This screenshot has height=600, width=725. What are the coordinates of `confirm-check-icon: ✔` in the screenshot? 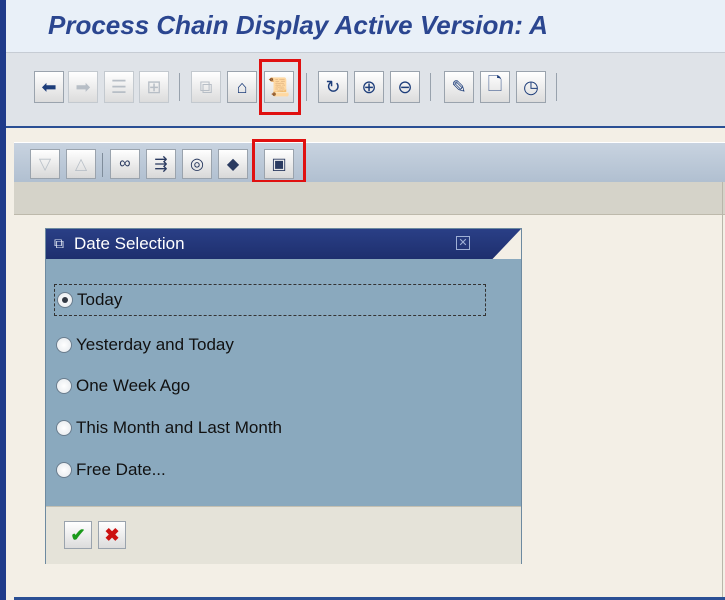 It's located at (78, 535).